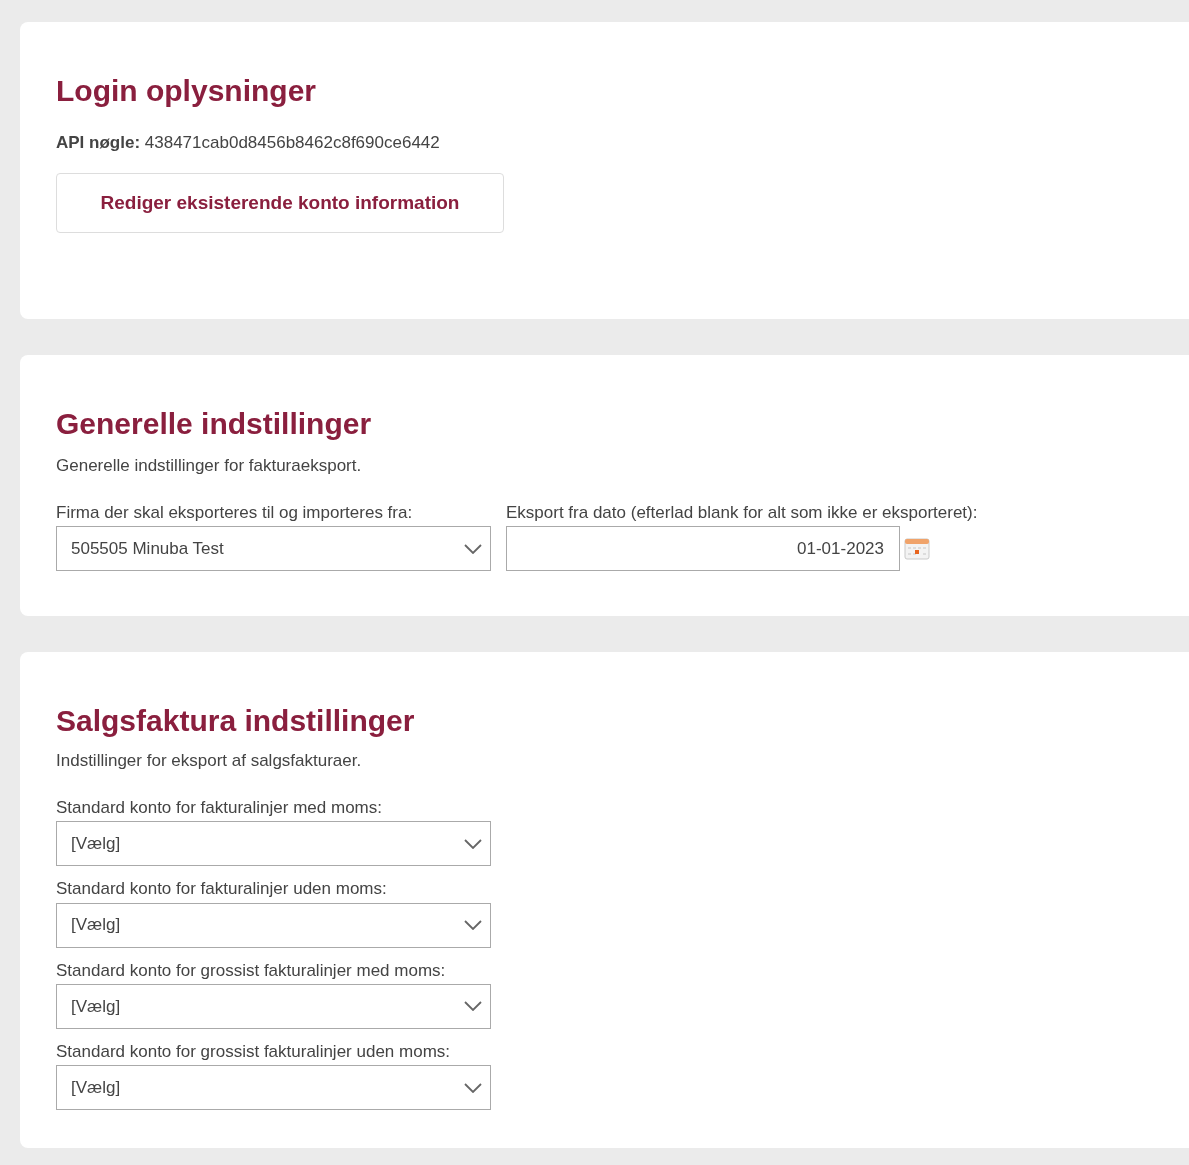 This screenshot has width=1189, height=1165. I want to click on field-label: Firma der skal eksporteres til og importeres fra:, so click(235, 513).